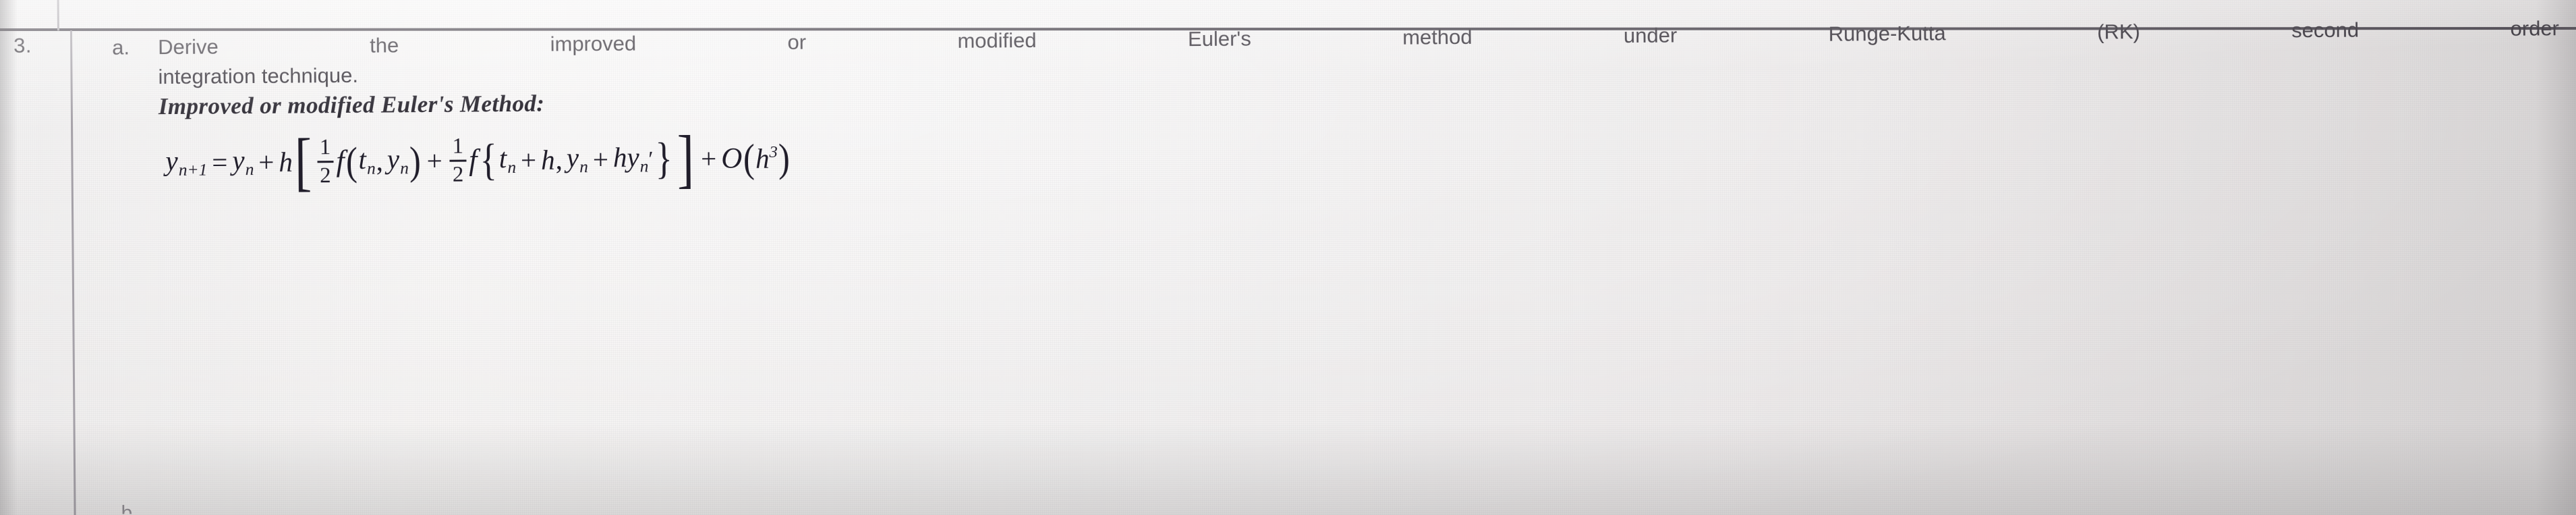 This screenshot has height=515, width=2576. I want to click on formula-y-subscript-1: n, so click(404, 168).